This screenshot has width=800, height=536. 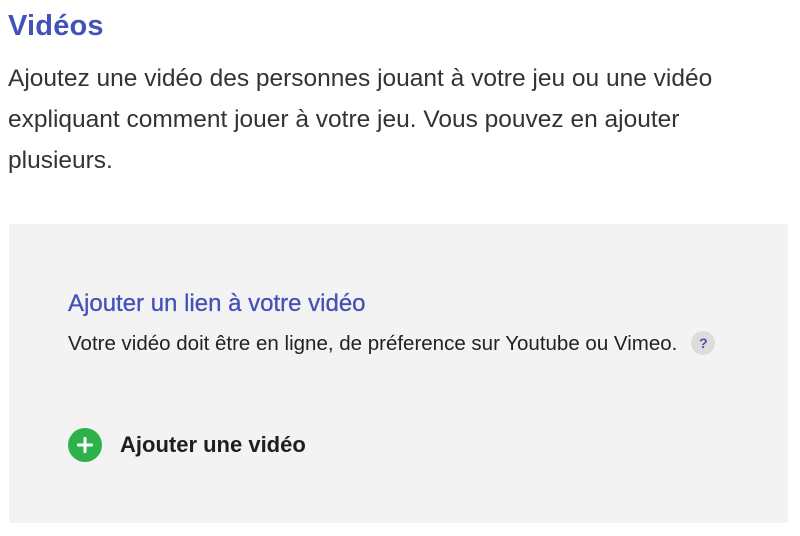 What do you see at coordinates (85, 445) in the screenshot?
I see `plus-circle-icon` at bounding box center [85, 445].